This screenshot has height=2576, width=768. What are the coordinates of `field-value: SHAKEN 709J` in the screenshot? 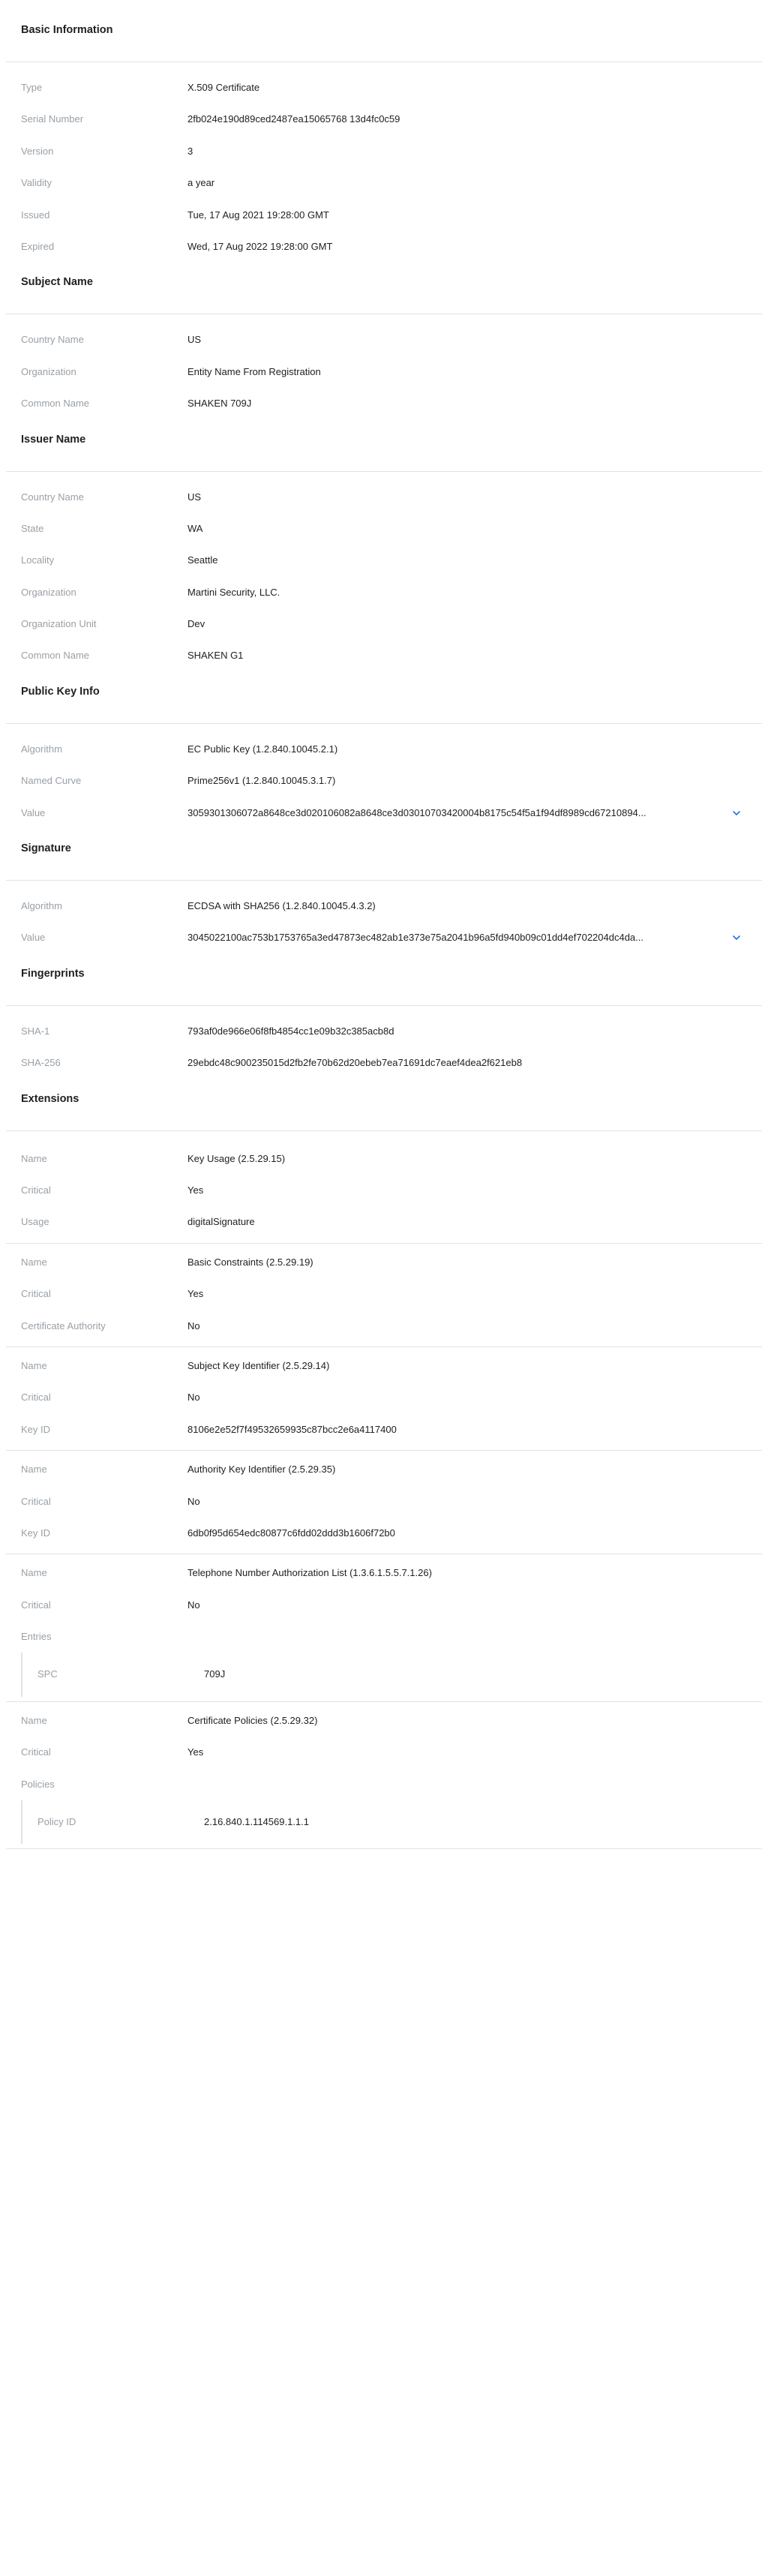 It's located at (220, 404).